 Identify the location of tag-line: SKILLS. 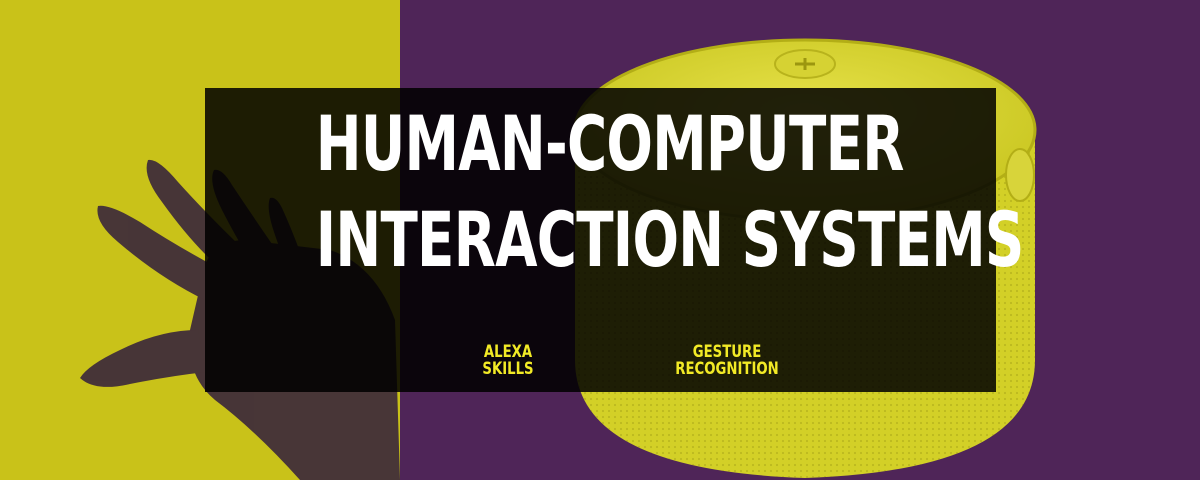
(508, 369).